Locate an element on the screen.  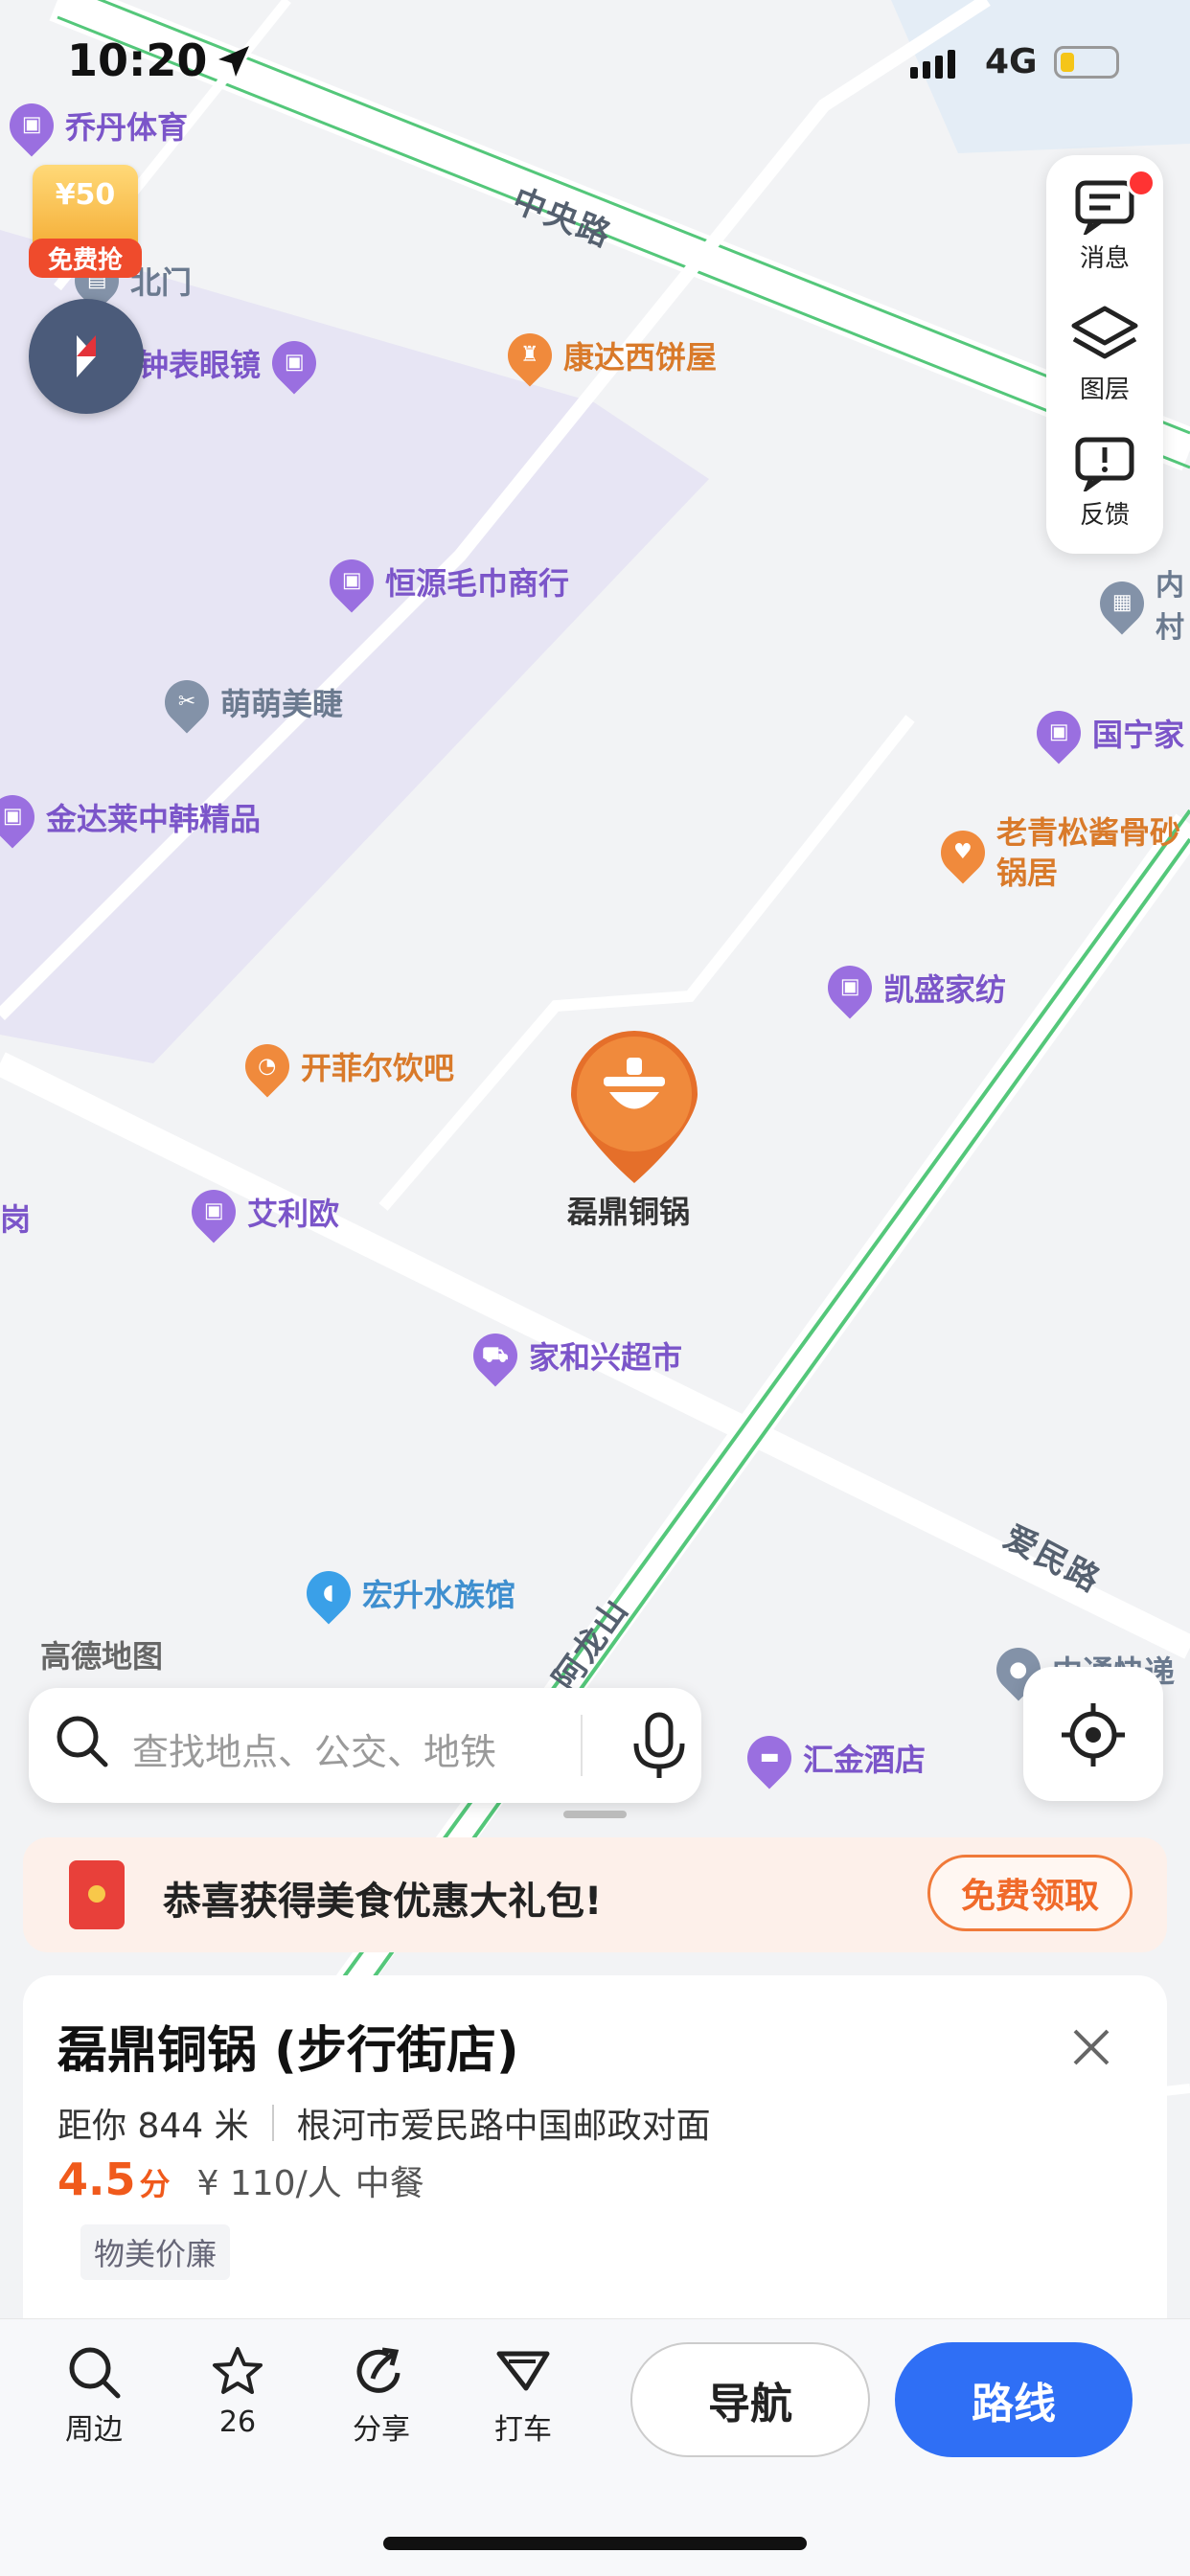
network-type: 4G is located at coordinates (1012, 62).